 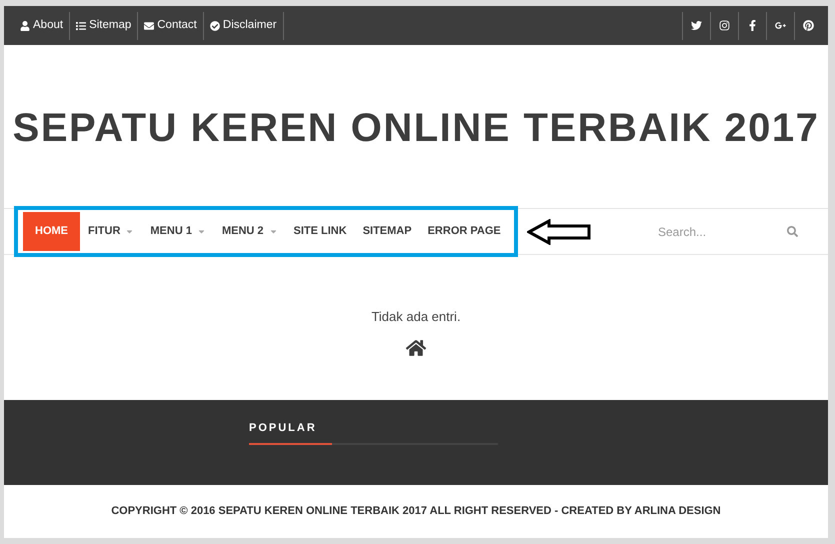 I want to click on nav-item: ERROR PAGE, so click(x=464, y=231).